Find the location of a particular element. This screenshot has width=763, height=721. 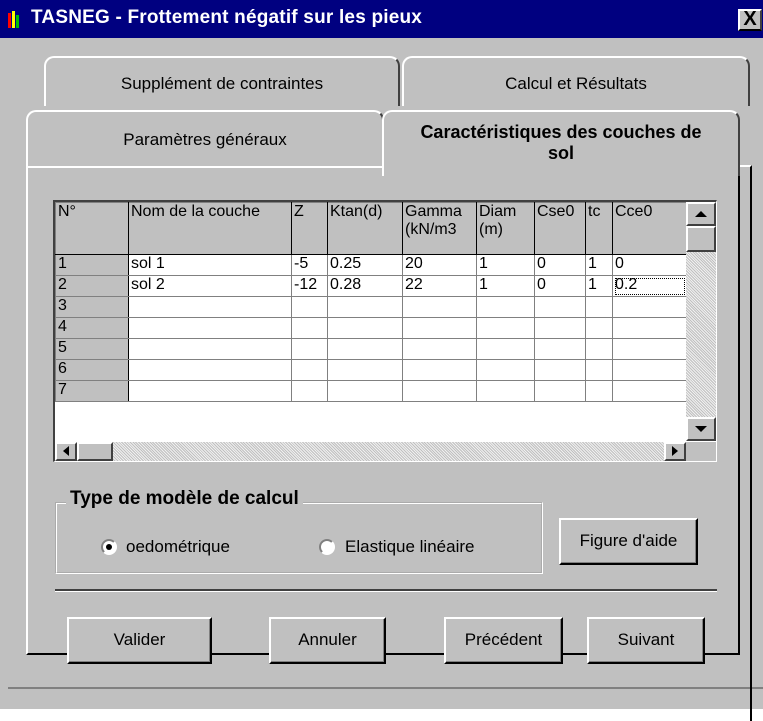

scroll-up-button is located at coordinates (701, 214).